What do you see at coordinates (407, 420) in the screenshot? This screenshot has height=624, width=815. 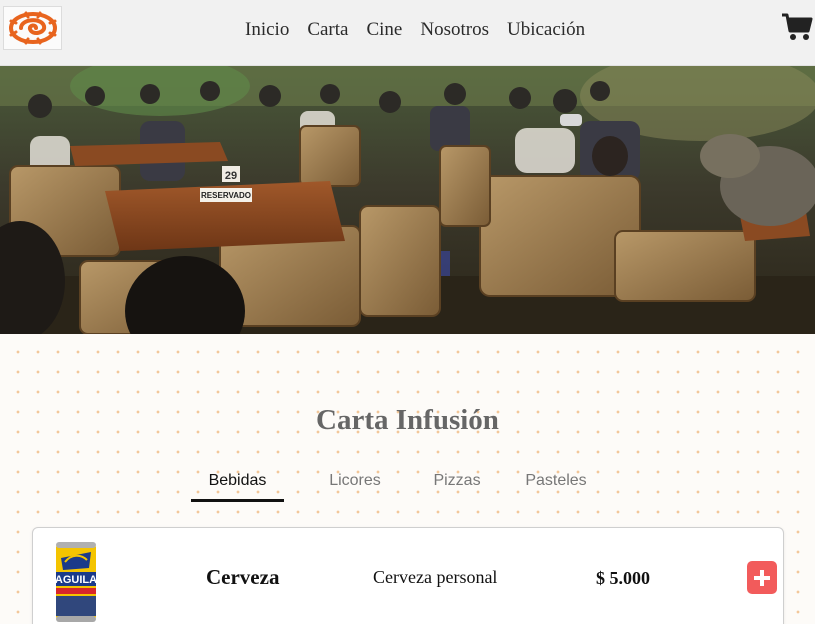 I see `menu-title: Carta Infusión` at bounding box center [407, 420].